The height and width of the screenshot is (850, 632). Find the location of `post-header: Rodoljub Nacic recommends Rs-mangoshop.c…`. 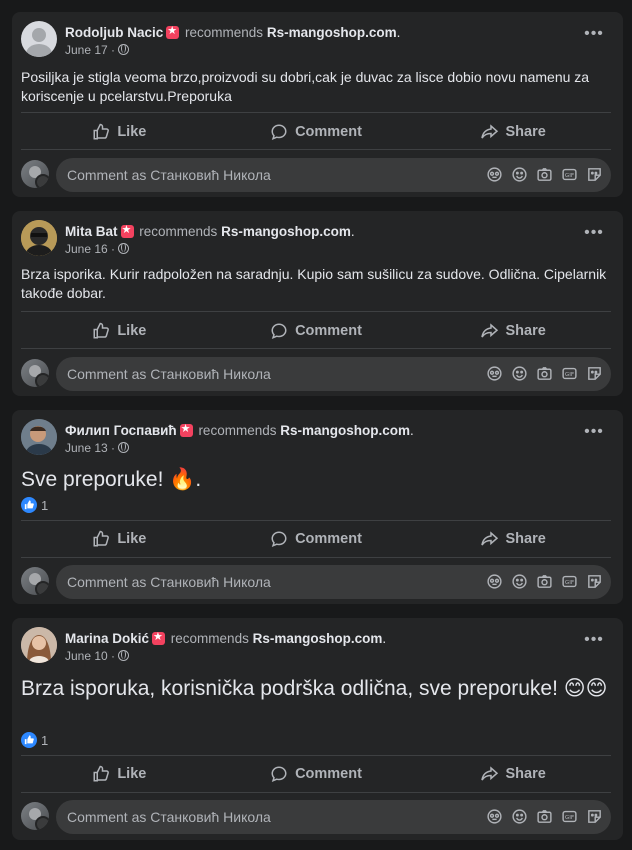

post-header: Rodoljub Nacic recommends Rs-mangoshop.c… is located at coordinates (317, 41).